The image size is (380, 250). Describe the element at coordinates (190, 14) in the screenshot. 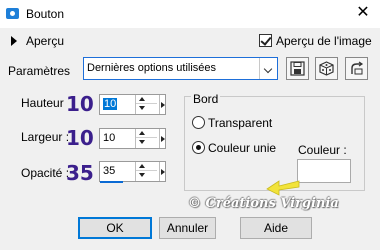

I see `title-bar: Bouton ✕` at that location.